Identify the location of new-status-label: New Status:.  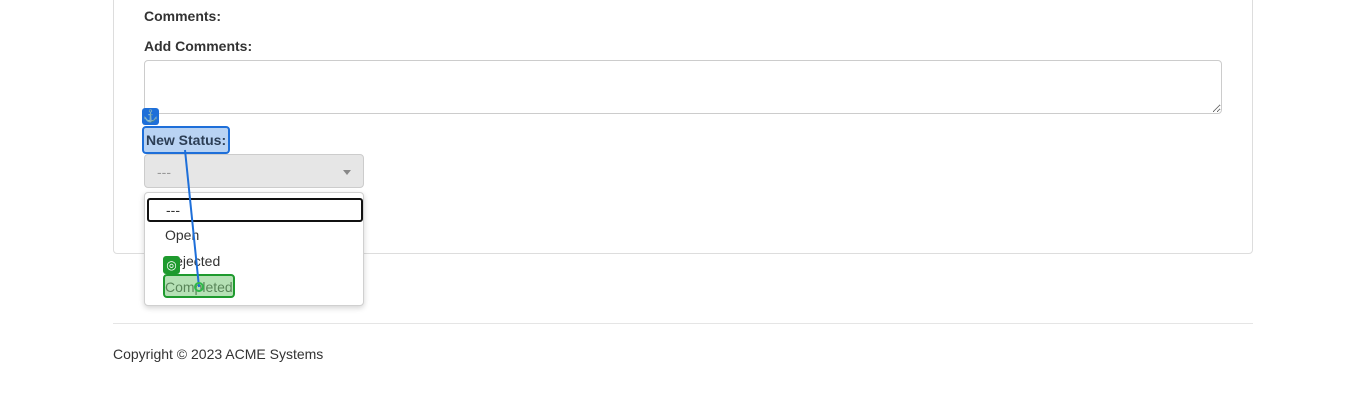
(186, 140).